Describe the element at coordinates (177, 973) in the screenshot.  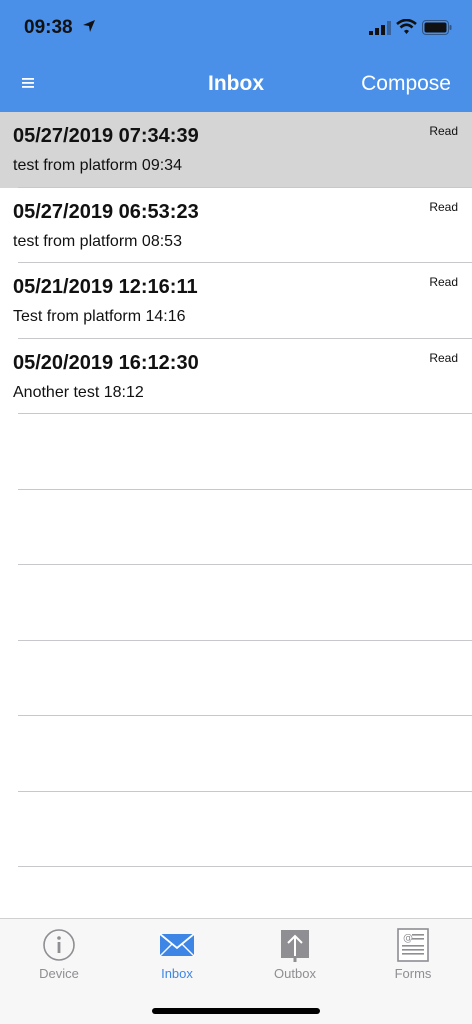
I see `tab-label: Inbox` at that location.